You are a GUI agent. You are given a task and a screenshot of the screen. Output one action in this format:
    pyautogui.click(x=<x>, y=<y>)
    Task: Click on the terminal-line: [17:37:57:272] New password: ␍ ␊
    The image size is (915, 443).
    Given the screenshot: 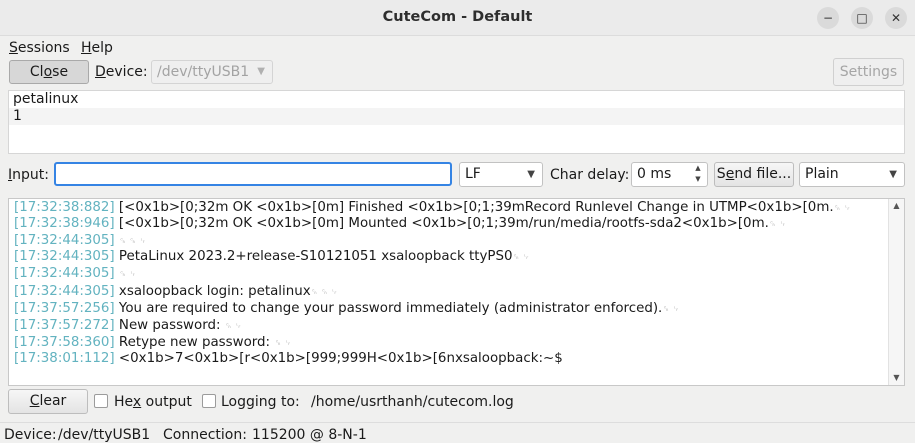 What is the action you would take?
    pyautogui.click(x=128, y=325)
    